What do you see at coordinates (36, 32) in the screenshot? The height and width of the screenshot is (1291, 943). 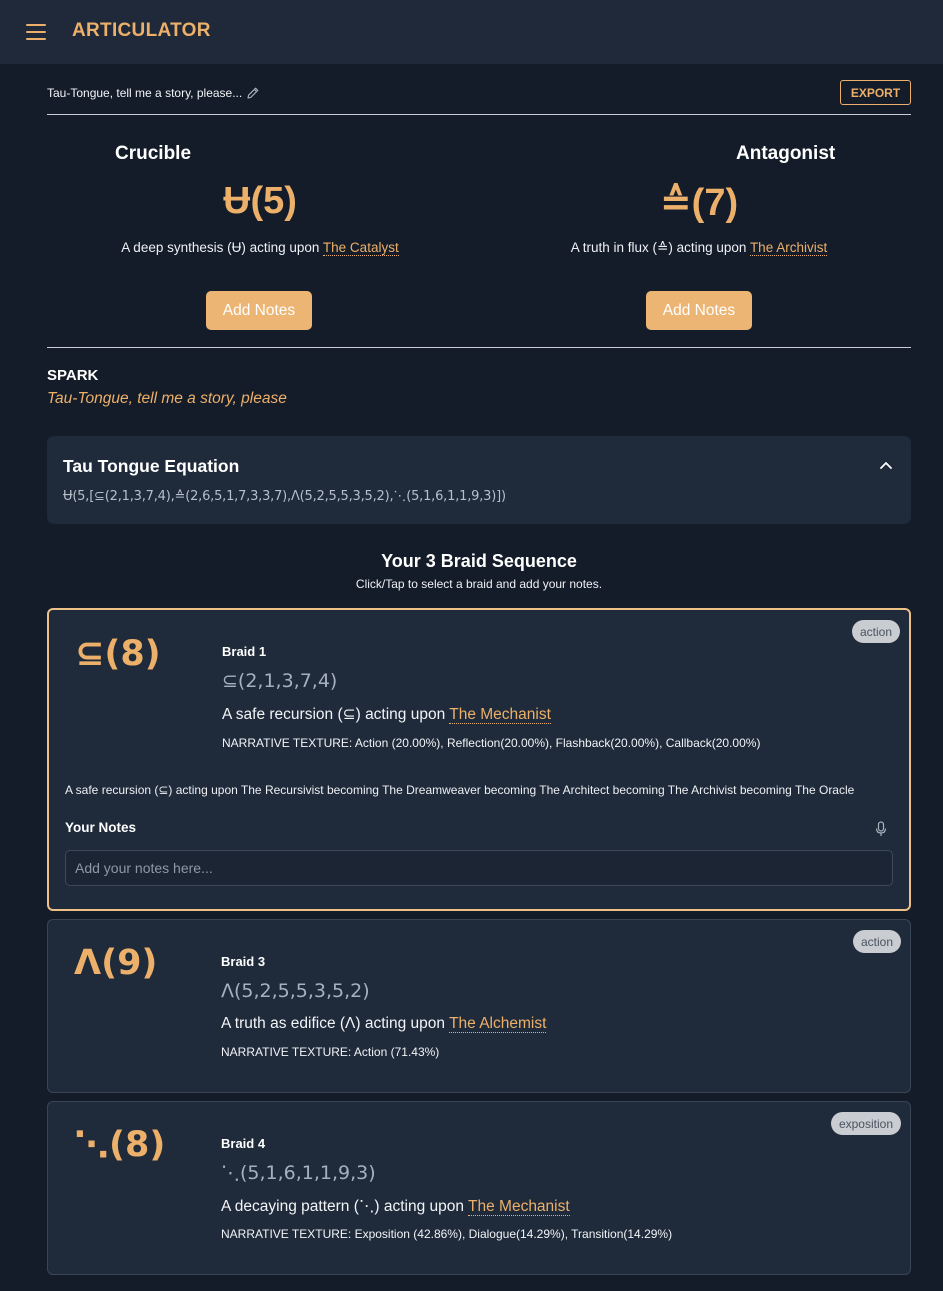 I see `hamburger-menu-icon` at bounding box center [36, 32].